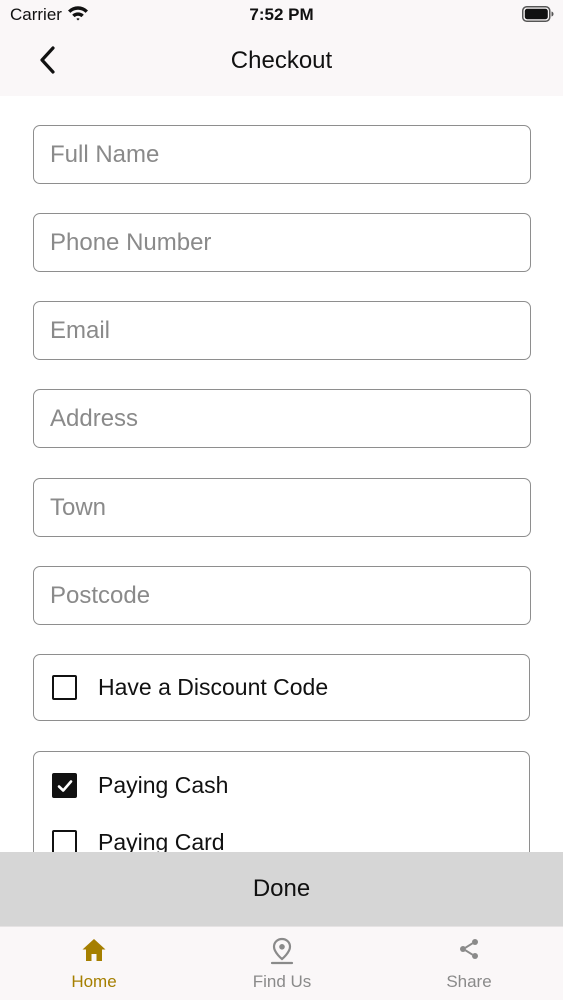 The image size is (563, 1000). Describe the element at coordinates (213, 686) in the screenshot. I see `discount-label: Have a Discount Code` at that location.